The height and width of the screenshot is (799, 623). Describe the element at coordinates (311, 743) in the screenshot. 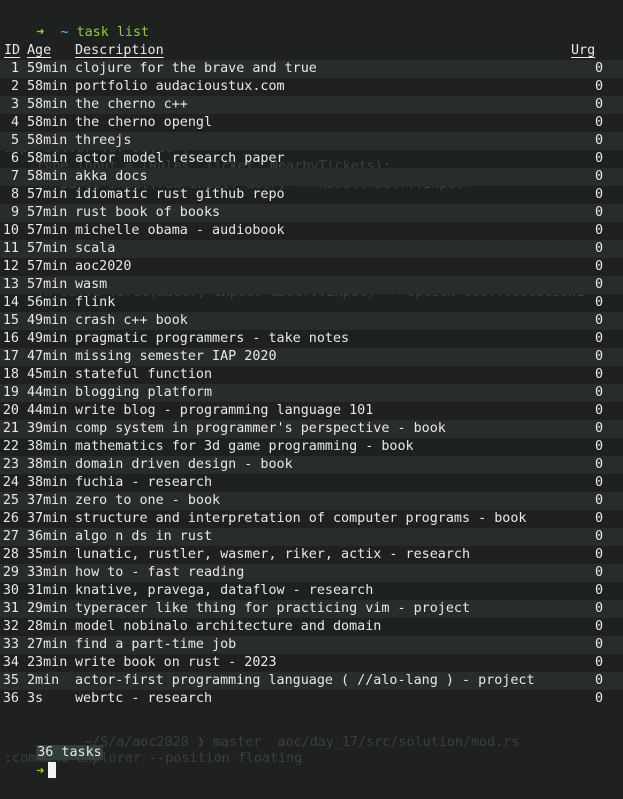

I see `task-count-line: 36 tasks` at that location.